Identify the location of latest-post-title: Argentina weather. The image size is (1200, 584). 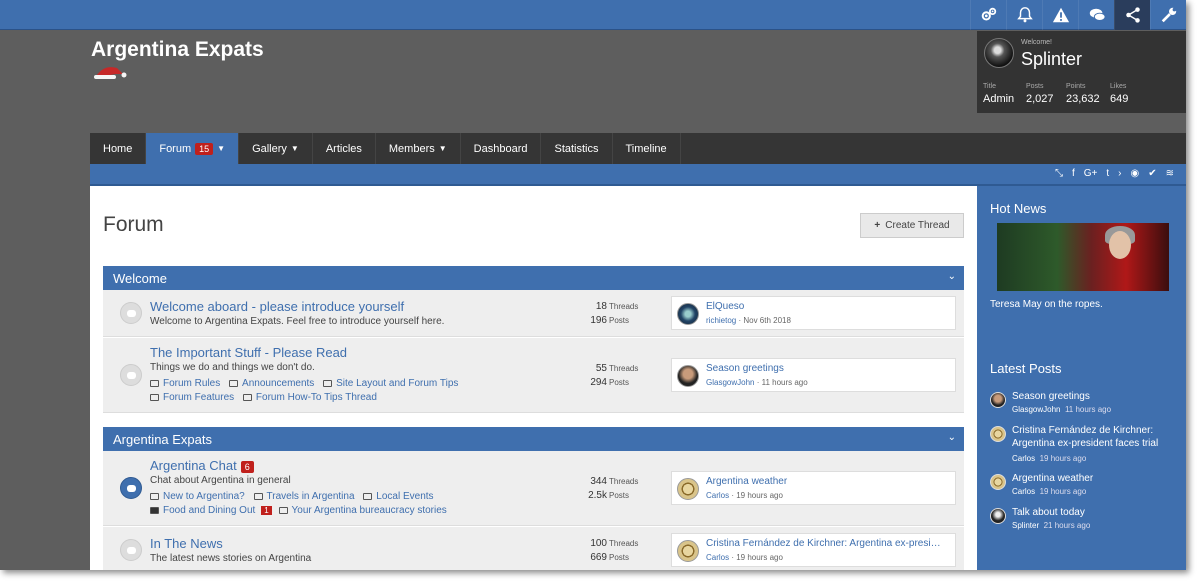
(1096, 478).